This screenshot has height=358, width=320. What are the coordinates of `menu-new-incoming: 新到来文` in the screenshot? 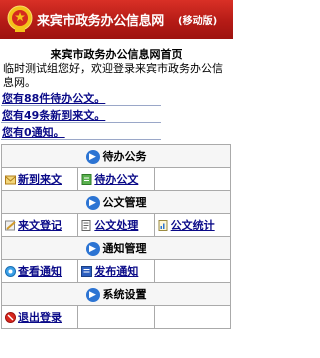 It's located at (40, 179).